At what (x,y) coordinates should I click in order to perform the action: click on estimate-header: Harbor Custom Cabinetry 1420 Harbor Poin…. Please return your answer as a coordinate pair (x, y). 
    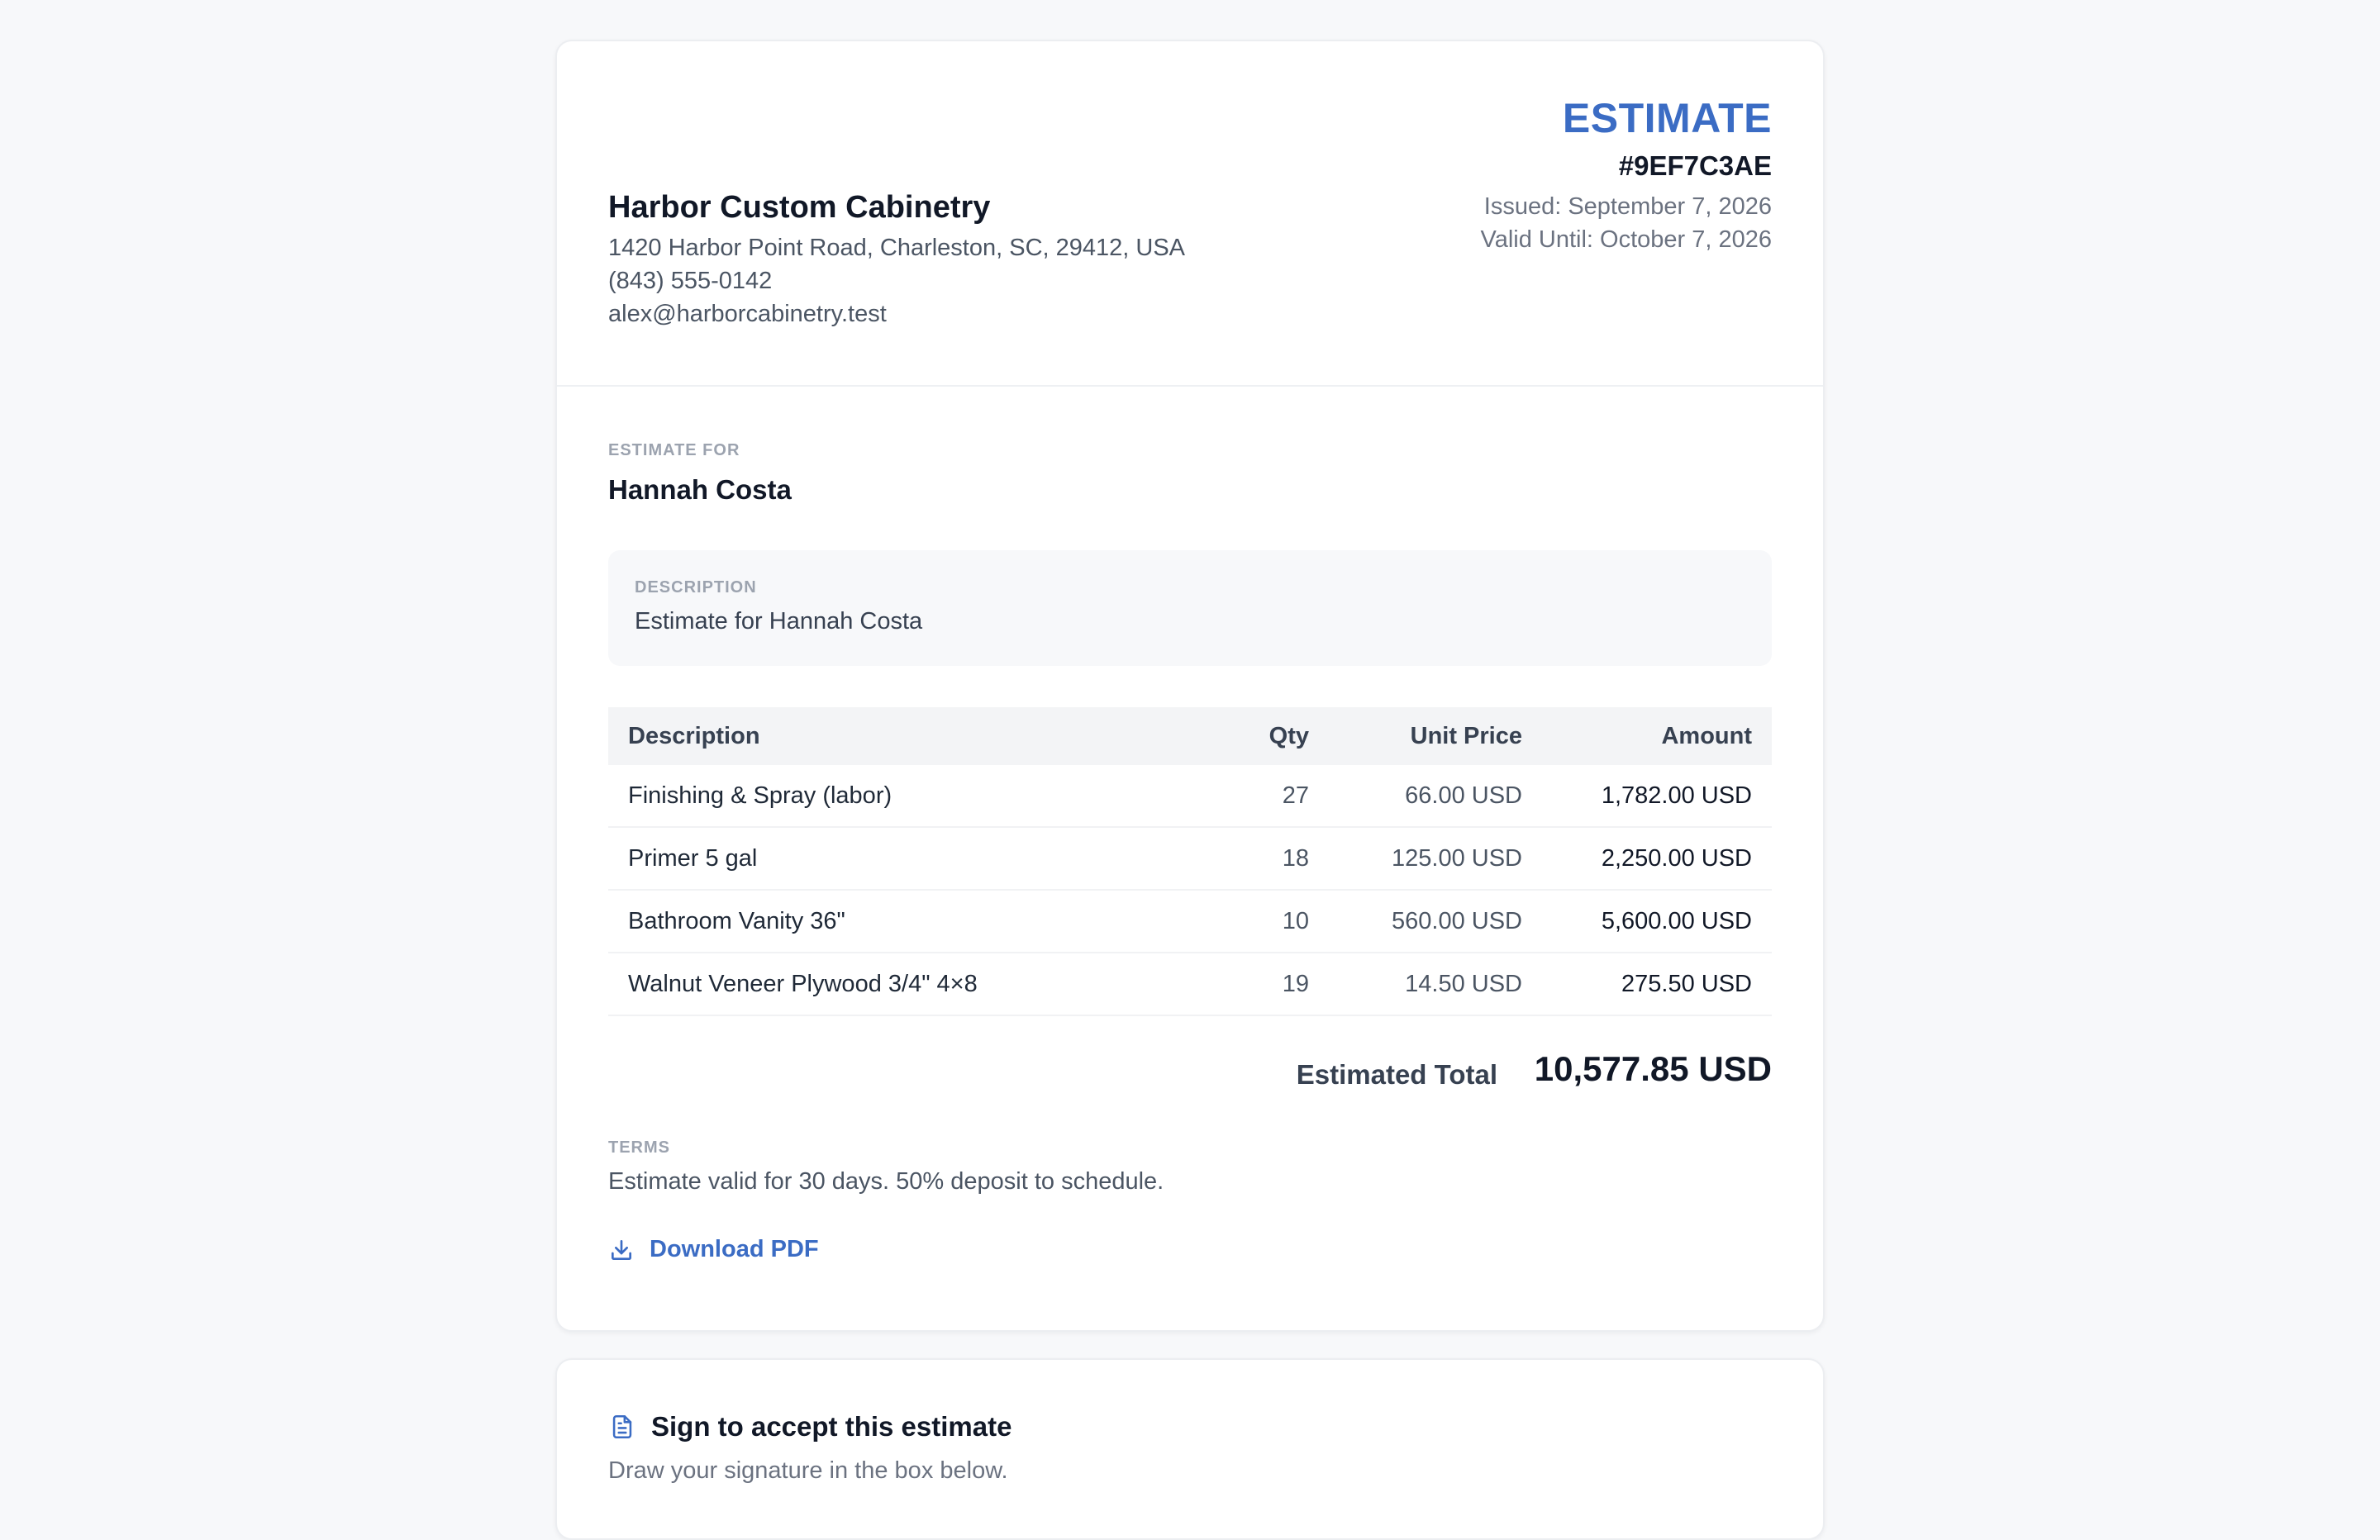
    Looking at the image, I should click on (1190, 214).